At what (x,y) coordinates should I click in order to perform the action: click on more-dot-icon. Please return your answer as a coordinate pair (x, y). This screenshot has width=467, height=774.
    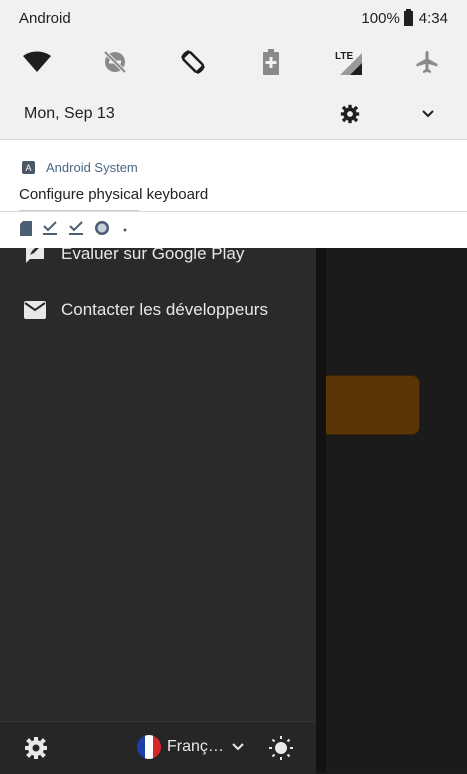
    Looking at the image, I should click on (125, 231).